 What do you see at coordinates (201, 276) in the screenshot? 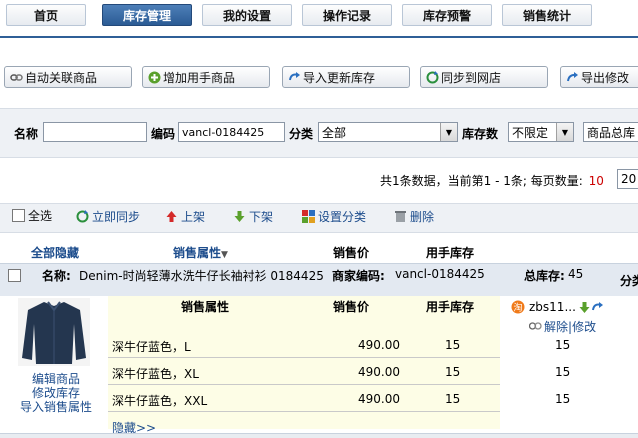
I see `product-name: Denim-时尚轻薄水洗牛仔长袖衬衫 0184425` at bounding box center [201, 276].